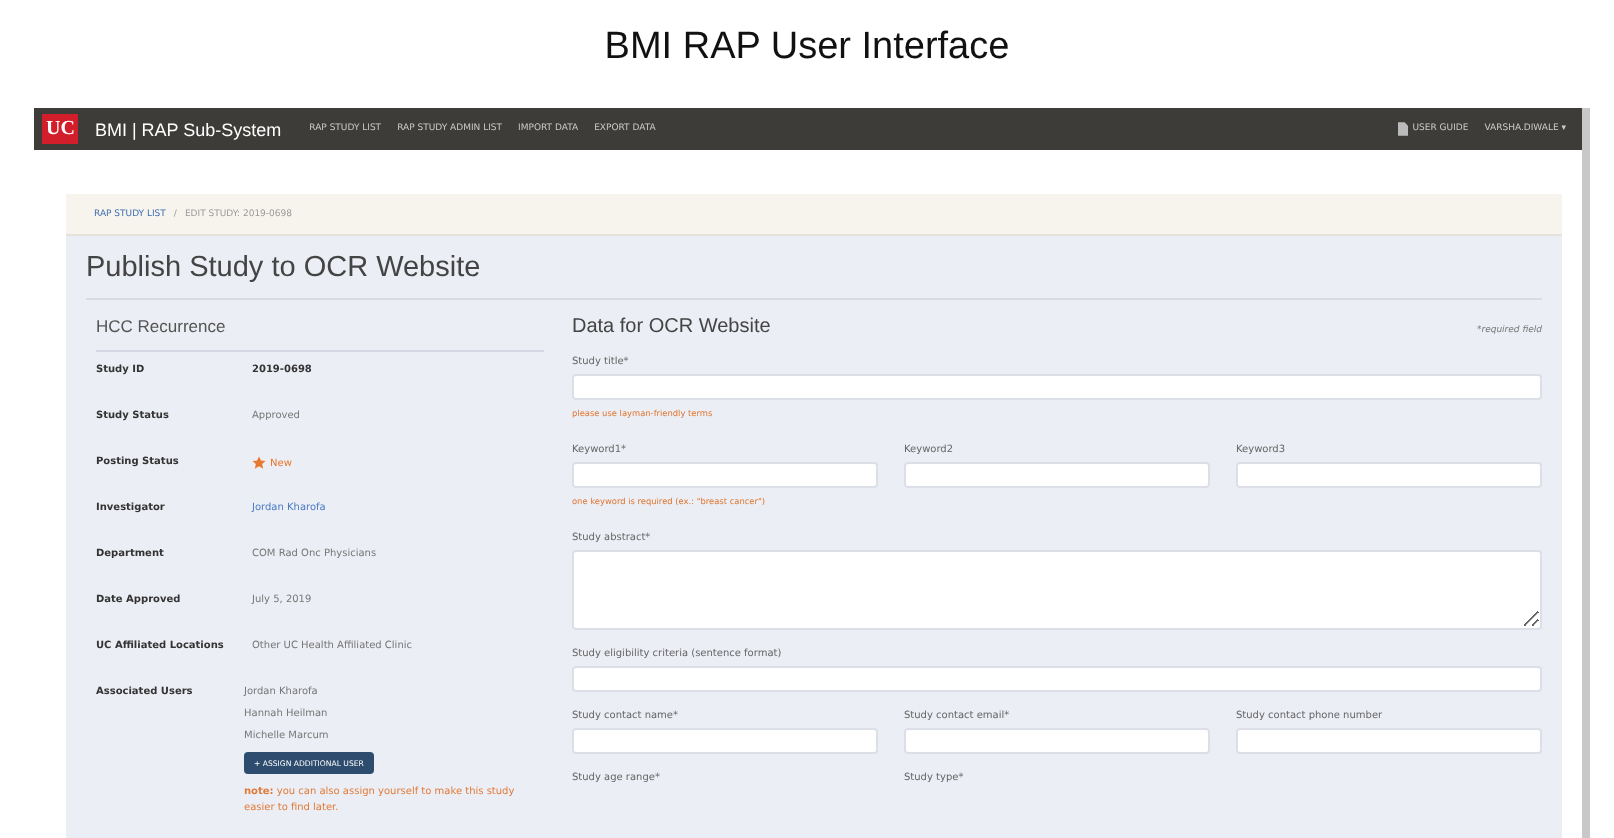 The image size is (1614, 838). What do you see at coordinates (259, 463) in the screenshot?
I see `star-icon` at bounding box center [259, 463].